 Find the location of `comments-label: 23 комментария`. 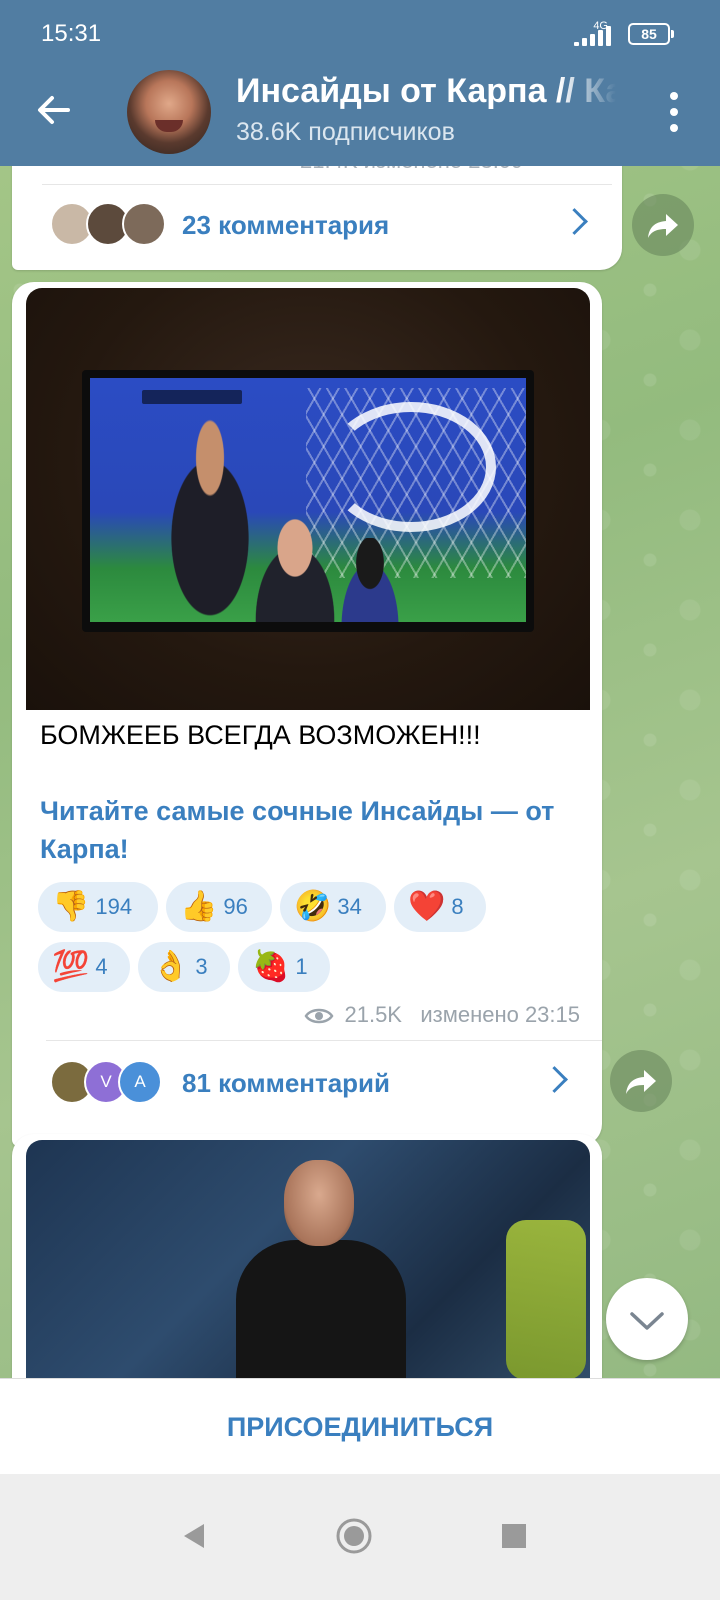

comments-label: 23 комментария is located at coordinates (286, 225).